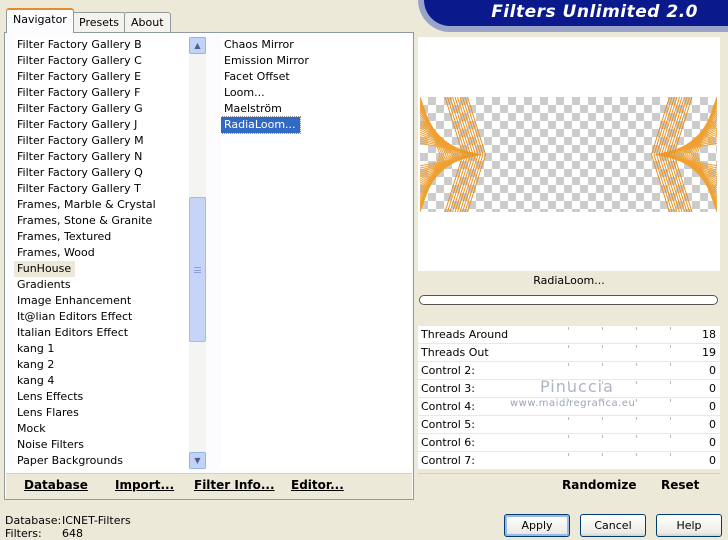 The height and width of the screenshot is (540, 728). I want to click on list-item: Facet Offset, so click(316, 77).